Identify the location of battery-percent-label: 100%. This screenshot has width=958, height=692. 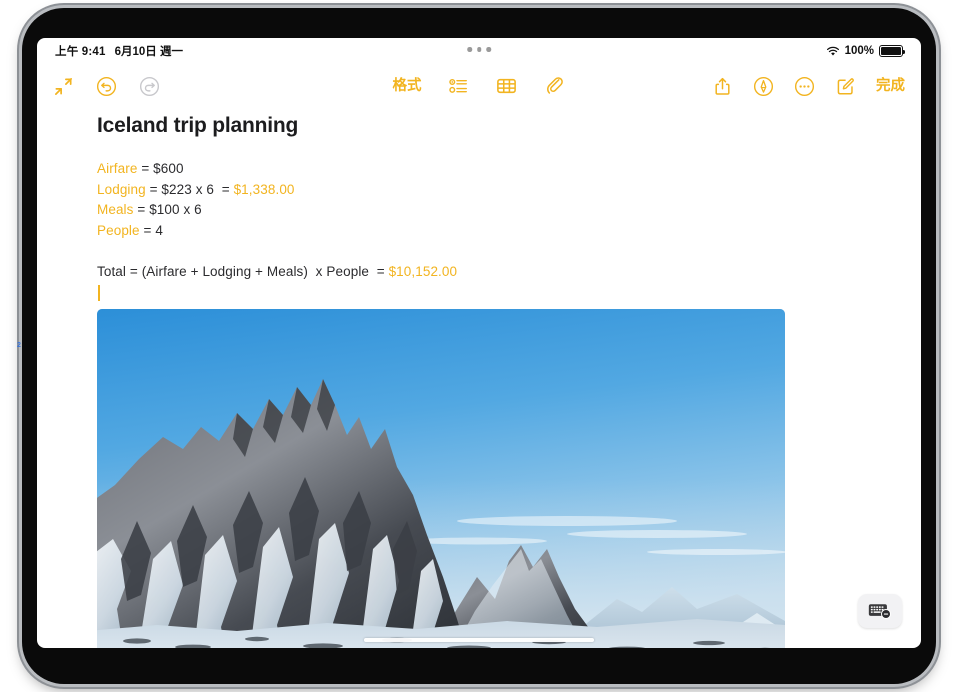
(859, 51).